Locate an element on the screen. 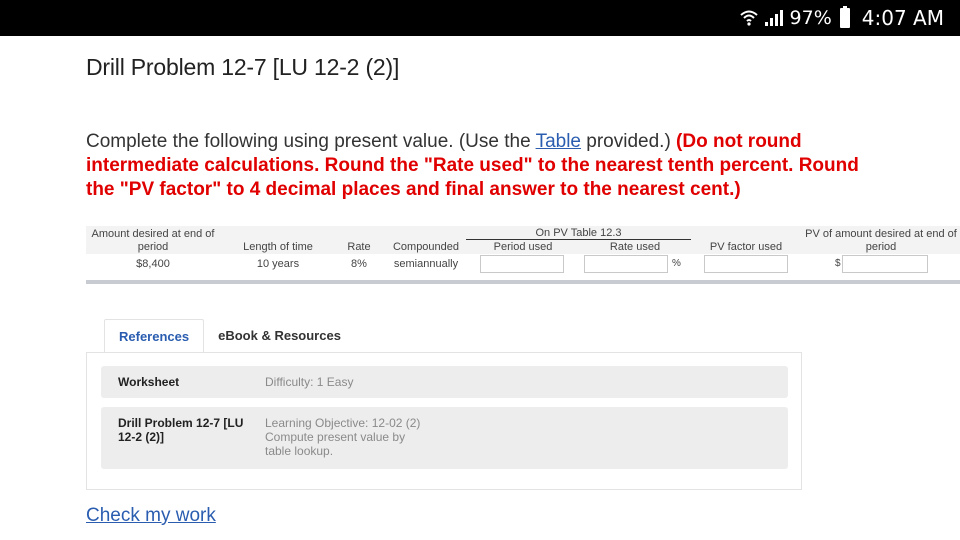  list-item: Worksheet Difficulty: 1 Easy is located at coordinates (444, 382).